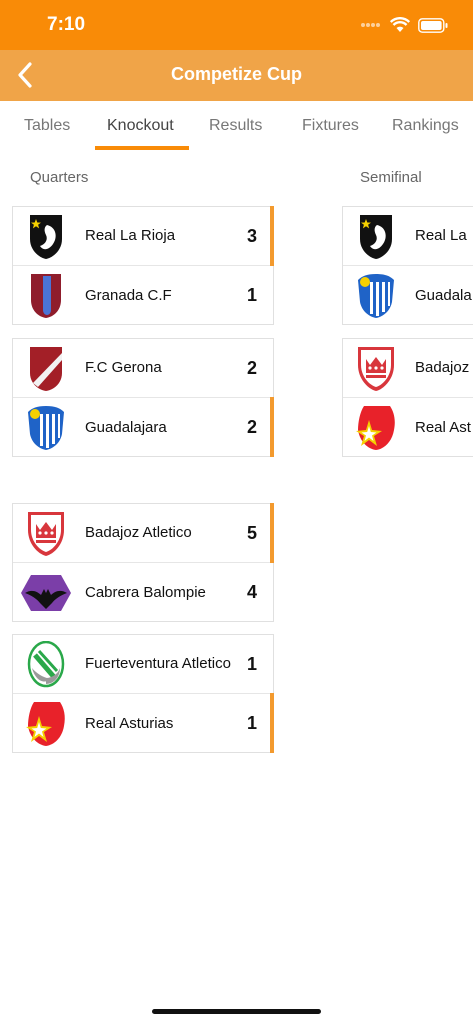  What do you see at coordinates (425, 126) in the screenshot?
I see `tab-rankings: Rankings` at bounding box center [425, 126].